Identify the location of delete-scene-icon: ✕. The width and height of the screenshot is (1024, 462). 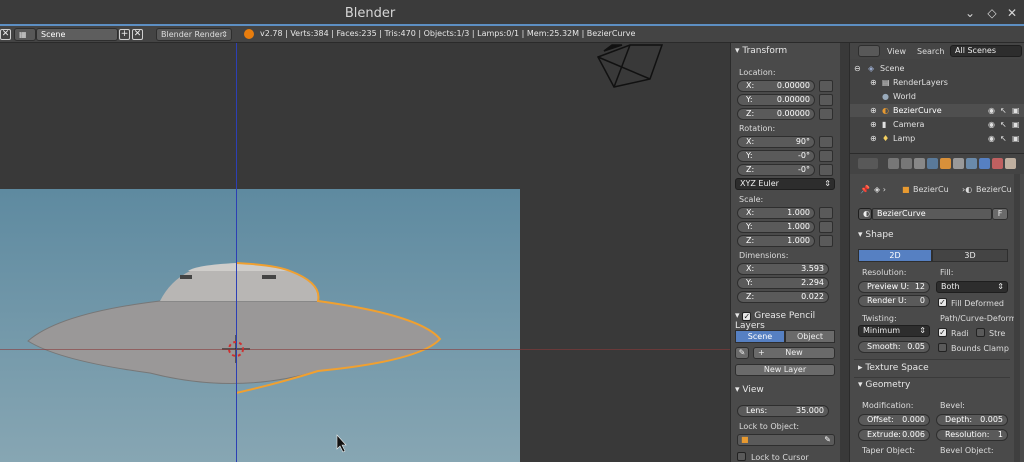
(137, 34).